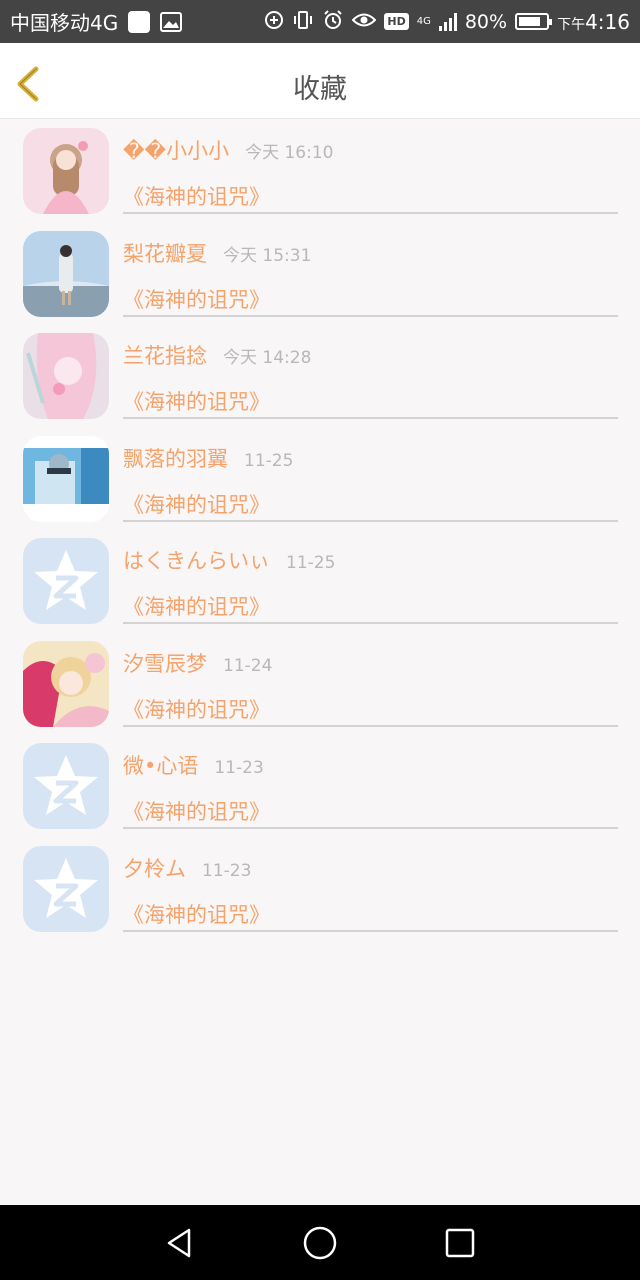  I want to click on timestamp: 今天 15:31, so click(267, 255).